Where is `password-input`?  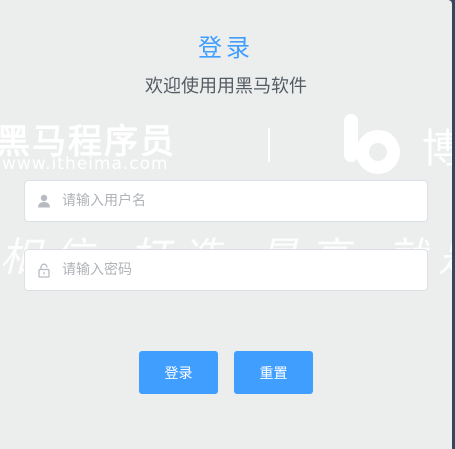
password-input is located at coordinates (243, 270).